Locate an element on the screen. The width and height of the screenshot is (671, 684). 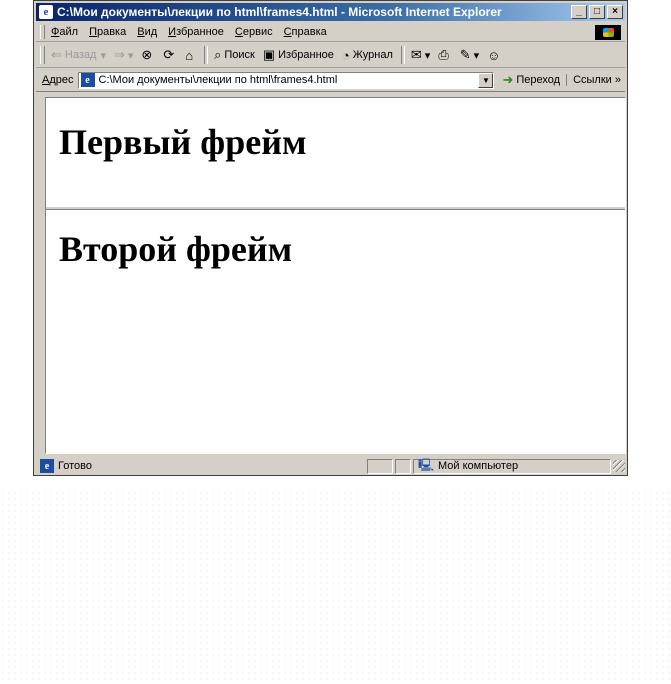
status-bar: e Готово 🖳 Мой компьютер is located at coordinates (330, 466).